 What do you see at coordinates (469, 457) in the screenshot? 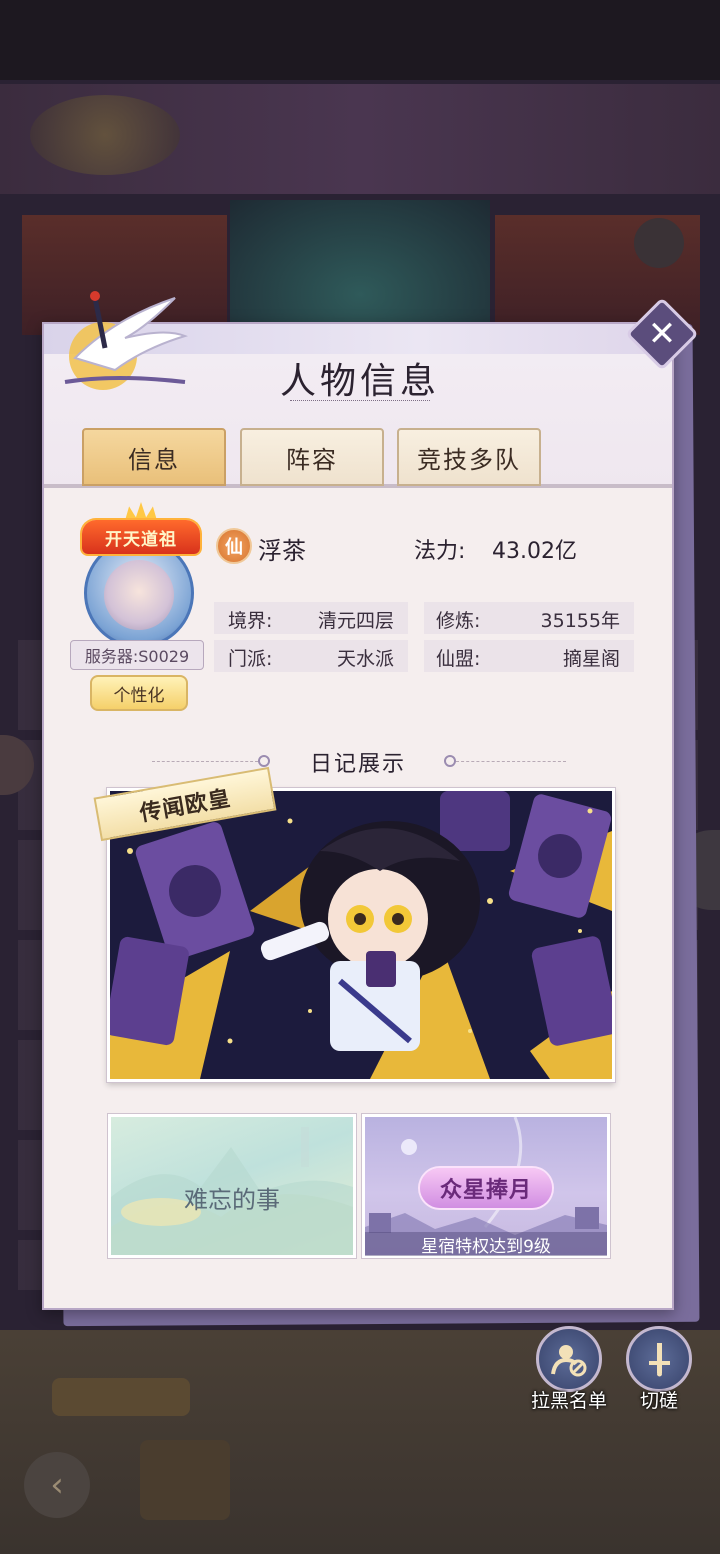
I see `tab-arena-teams: 竞技多队` at bounding box center [469, 457].